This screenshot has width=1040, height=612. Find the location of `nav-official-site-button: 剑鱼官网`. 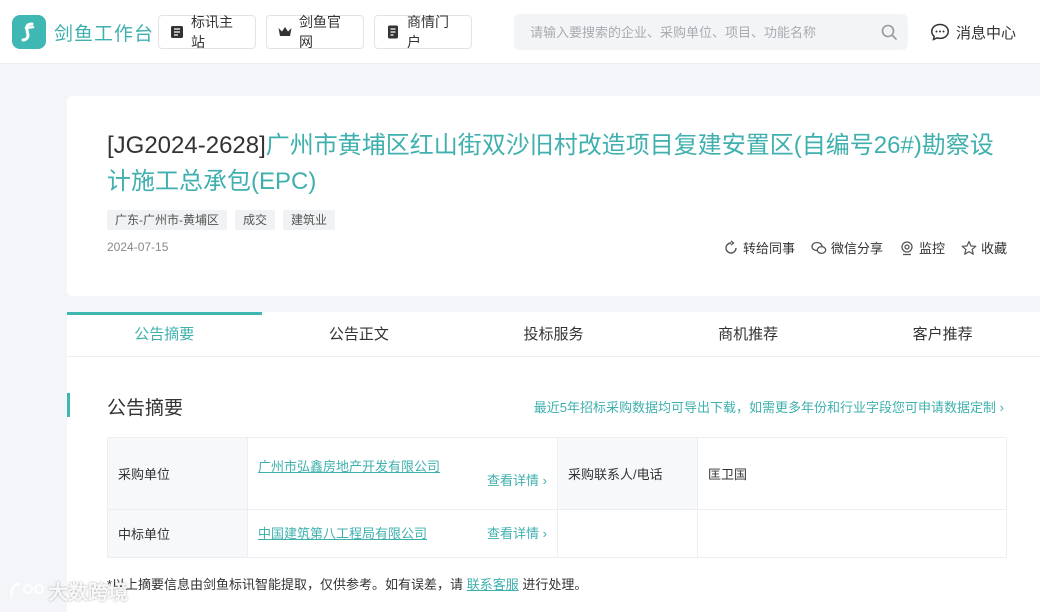

nav-official-site-button: 剑鱼官网 is located at coordinates (315, 32).